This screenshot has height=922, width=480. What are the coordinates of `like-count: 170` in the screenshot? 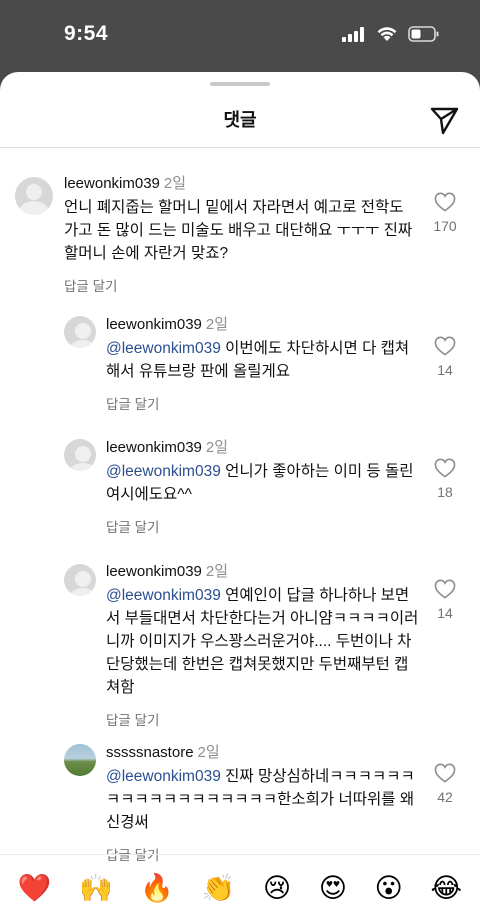 It's located at (445, 226).